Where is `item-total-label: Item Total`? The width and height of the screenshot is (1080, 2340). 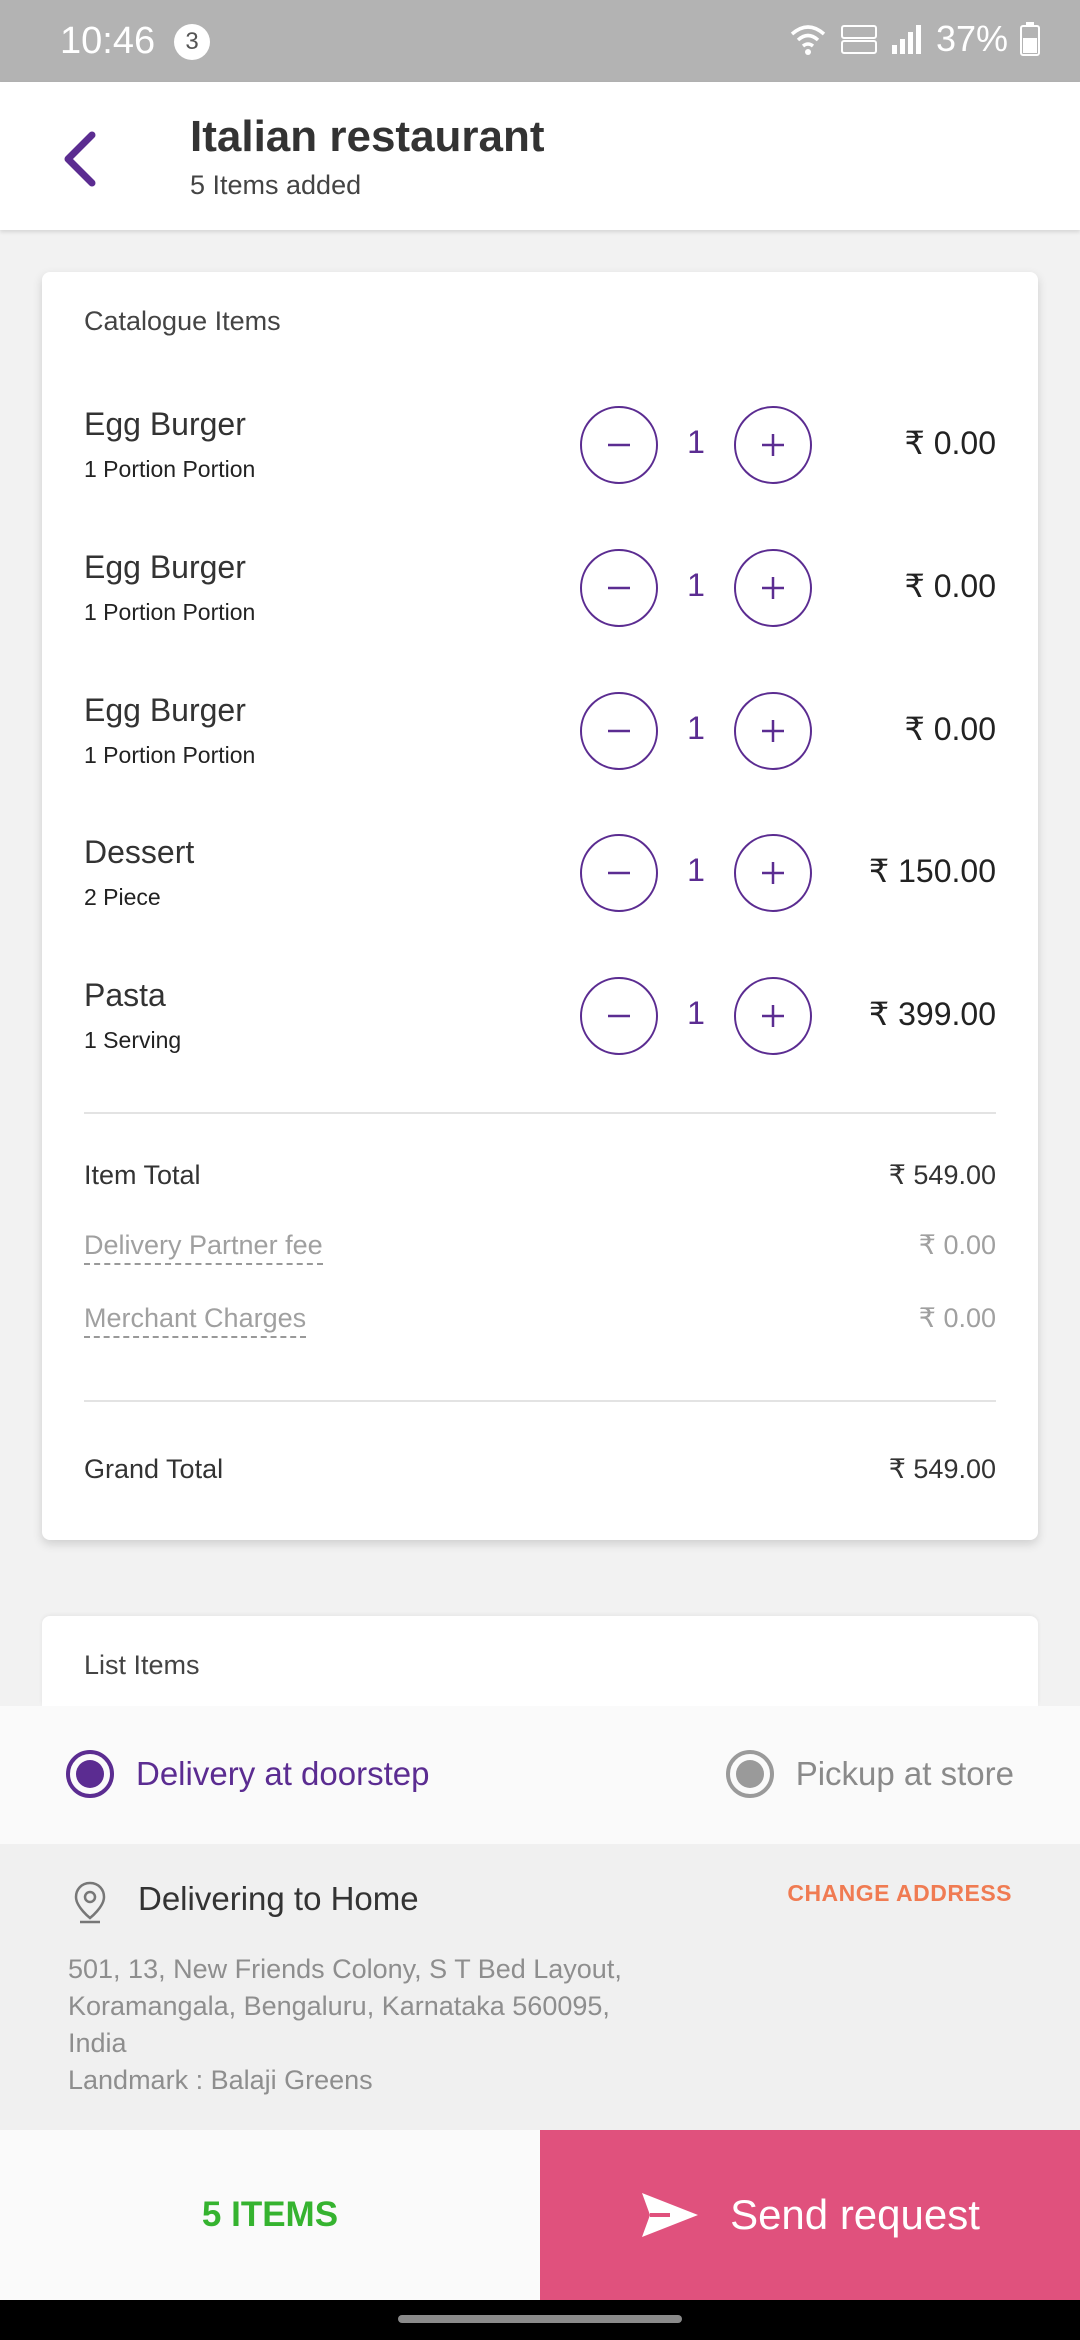
item-total-label: Item Total is located at coordinates (142, 1175).